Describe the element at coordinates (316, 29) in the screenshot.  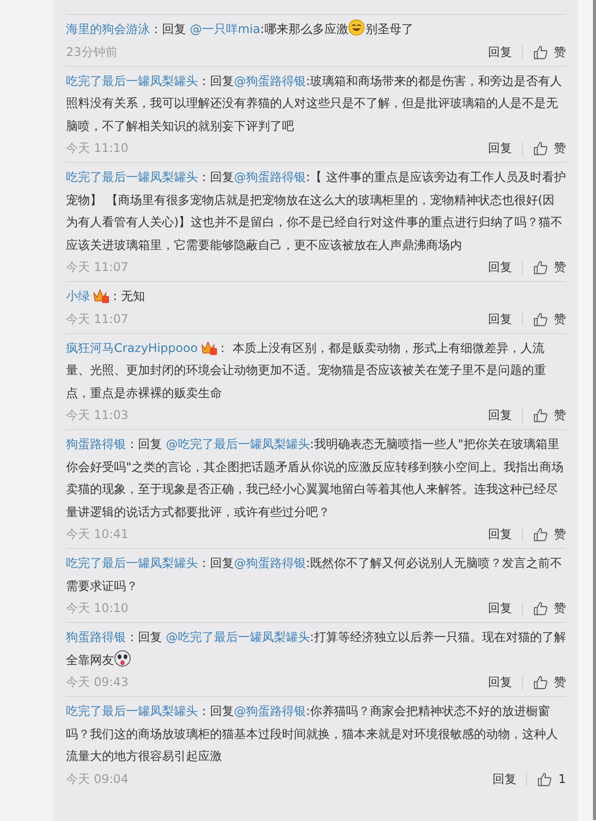
I see `comment-text: 海里的狗会游泳：回复 @一只咩mia:哪来那么多应激 别圣母了` at that location.